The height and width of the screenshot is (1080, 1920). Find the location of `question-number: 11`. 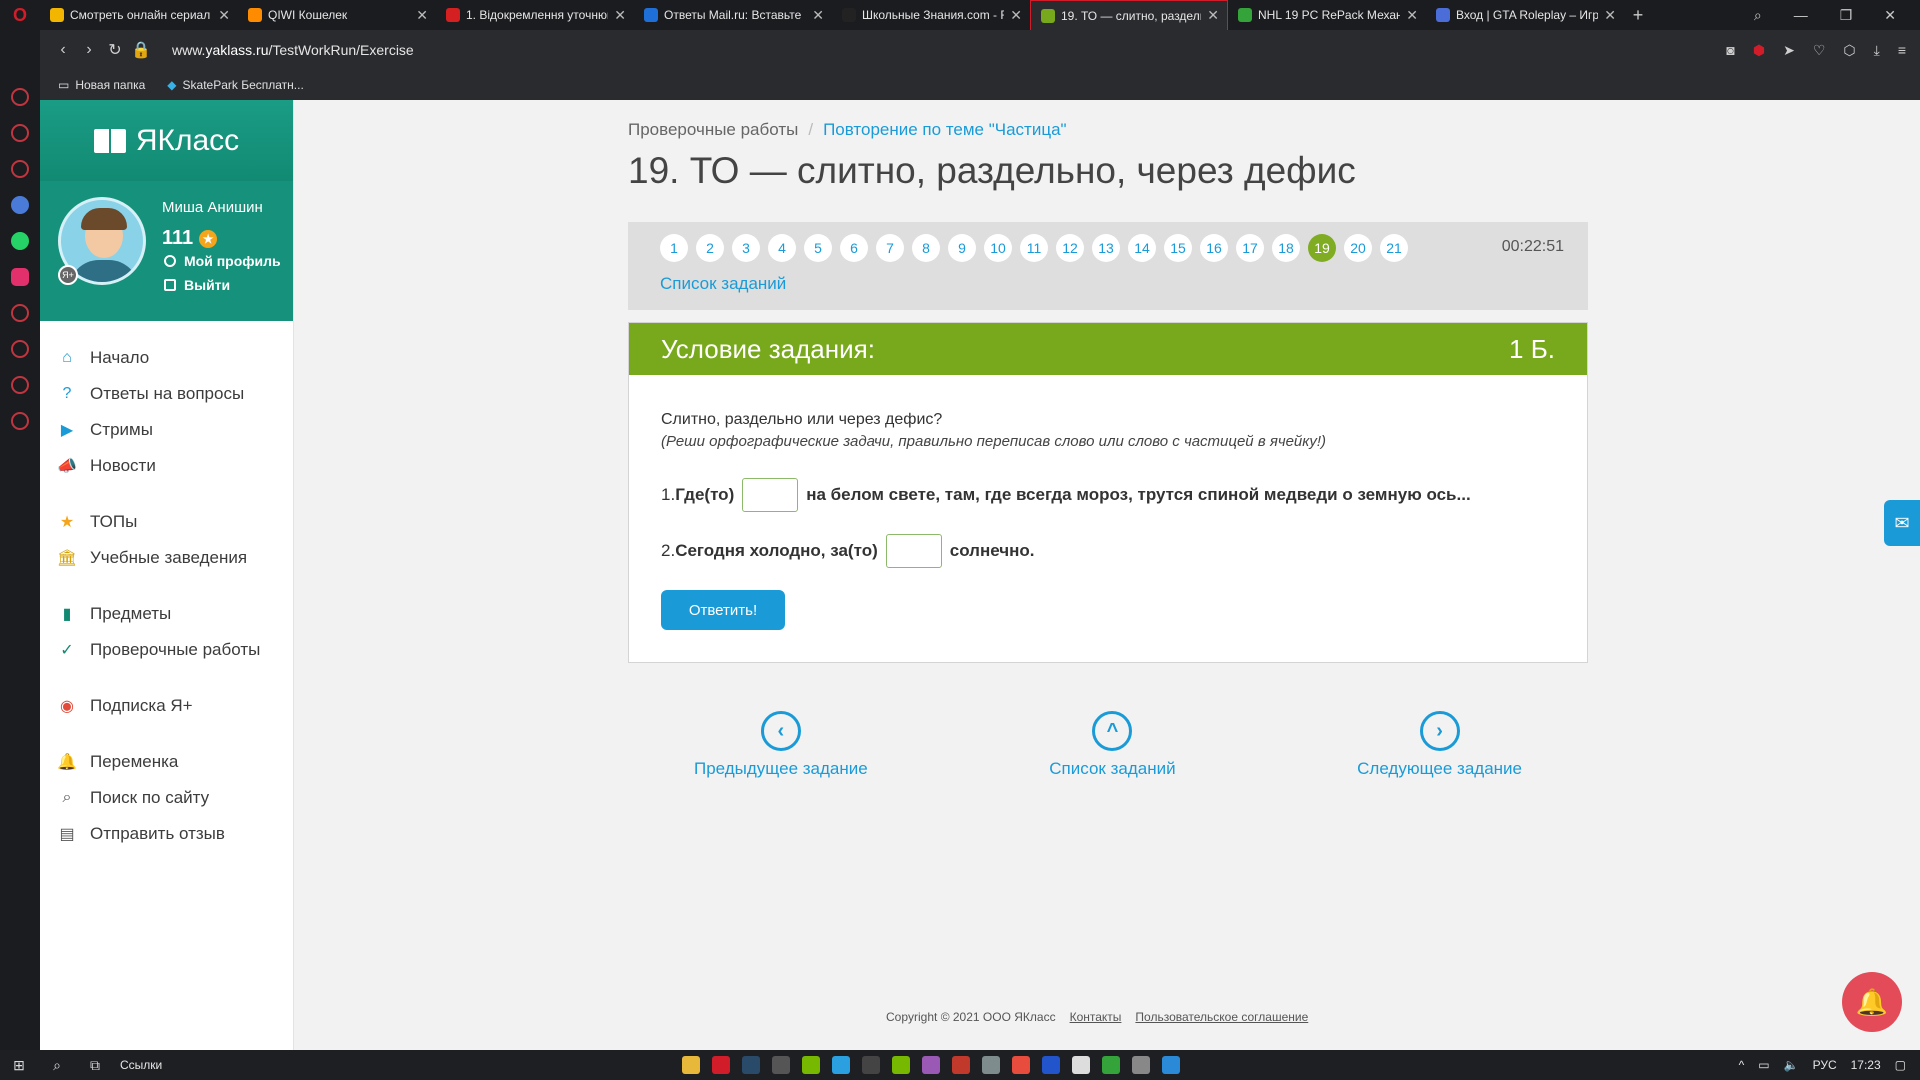

question-number: 11 is located at coordinates (1034, 248).